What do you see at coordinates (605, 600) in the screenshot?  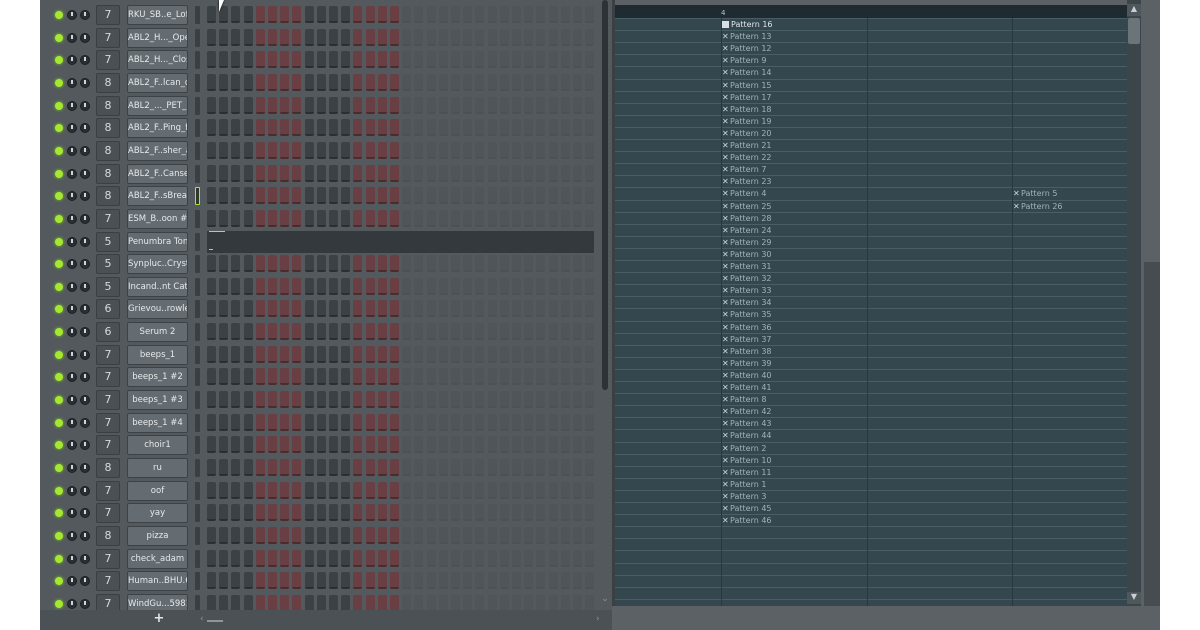 I see `scroll-down-arrow-icon: ⌄` at bounding box center [605, 600].